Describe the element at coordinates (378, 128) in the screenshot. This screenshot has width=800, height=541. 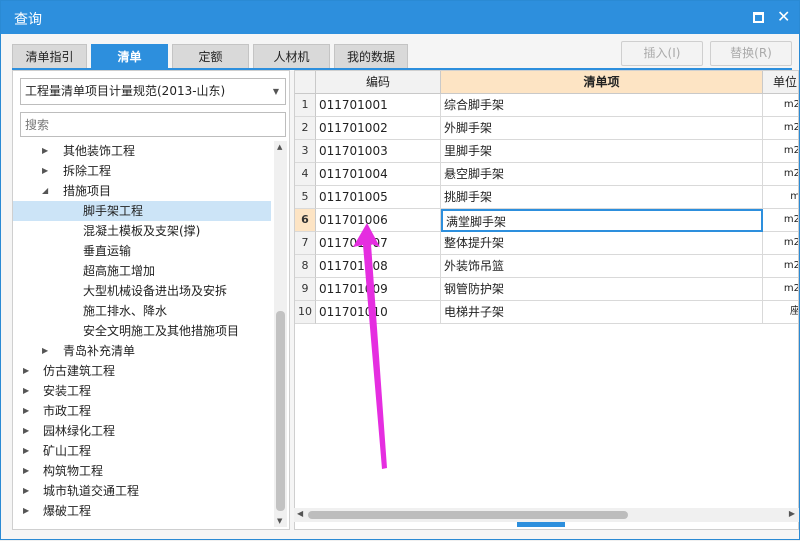
I see `cell-code: 011701002` at that location.